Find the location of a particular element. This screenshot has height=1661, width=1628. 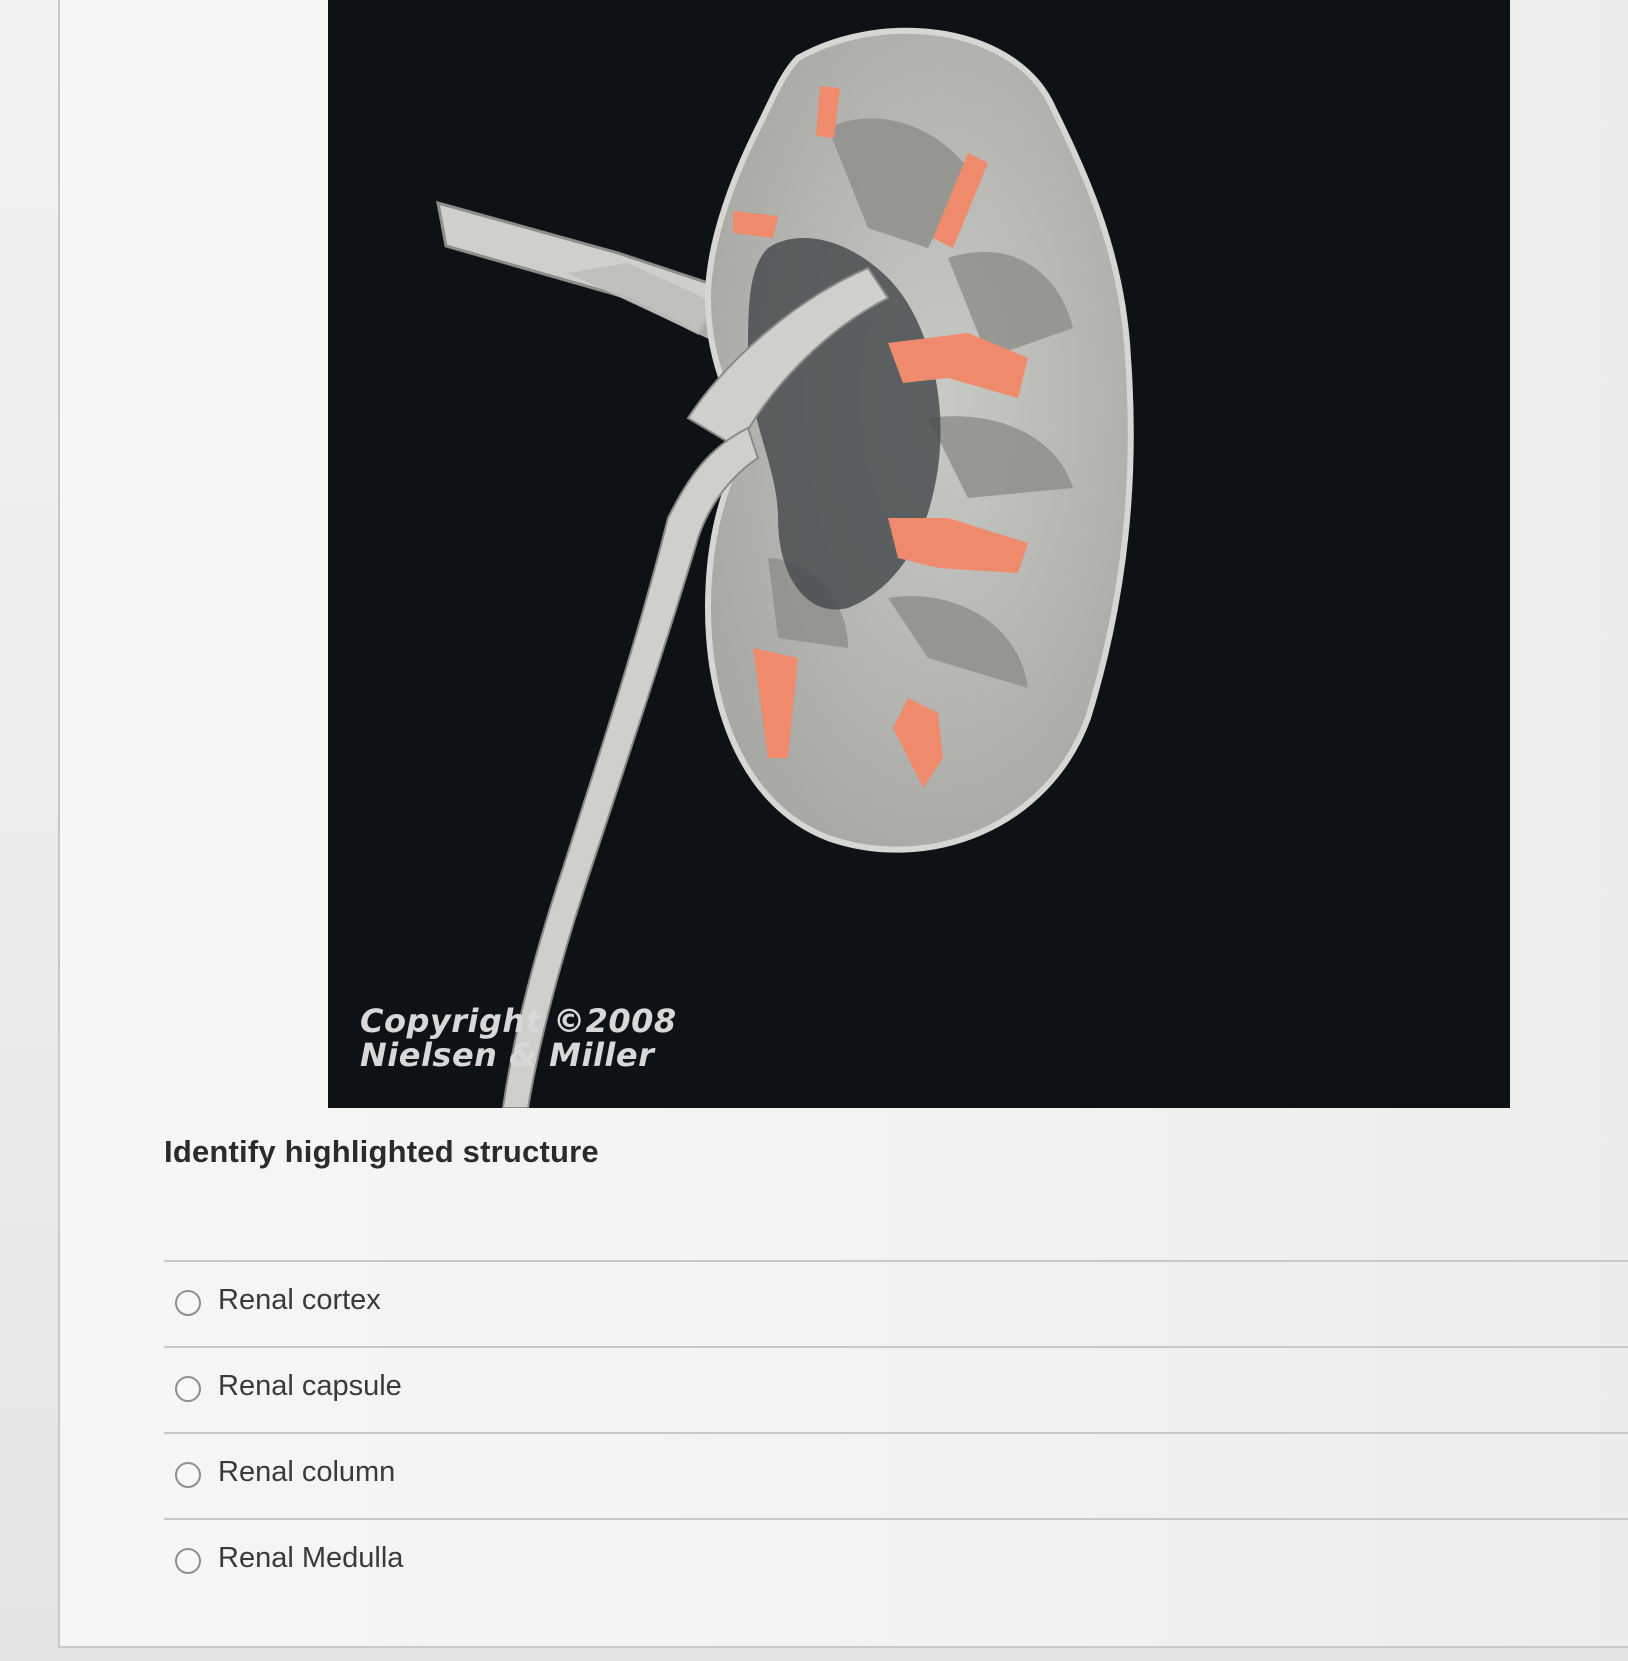

answer-option-label: Renal column is located at coordinates (307, 1472).